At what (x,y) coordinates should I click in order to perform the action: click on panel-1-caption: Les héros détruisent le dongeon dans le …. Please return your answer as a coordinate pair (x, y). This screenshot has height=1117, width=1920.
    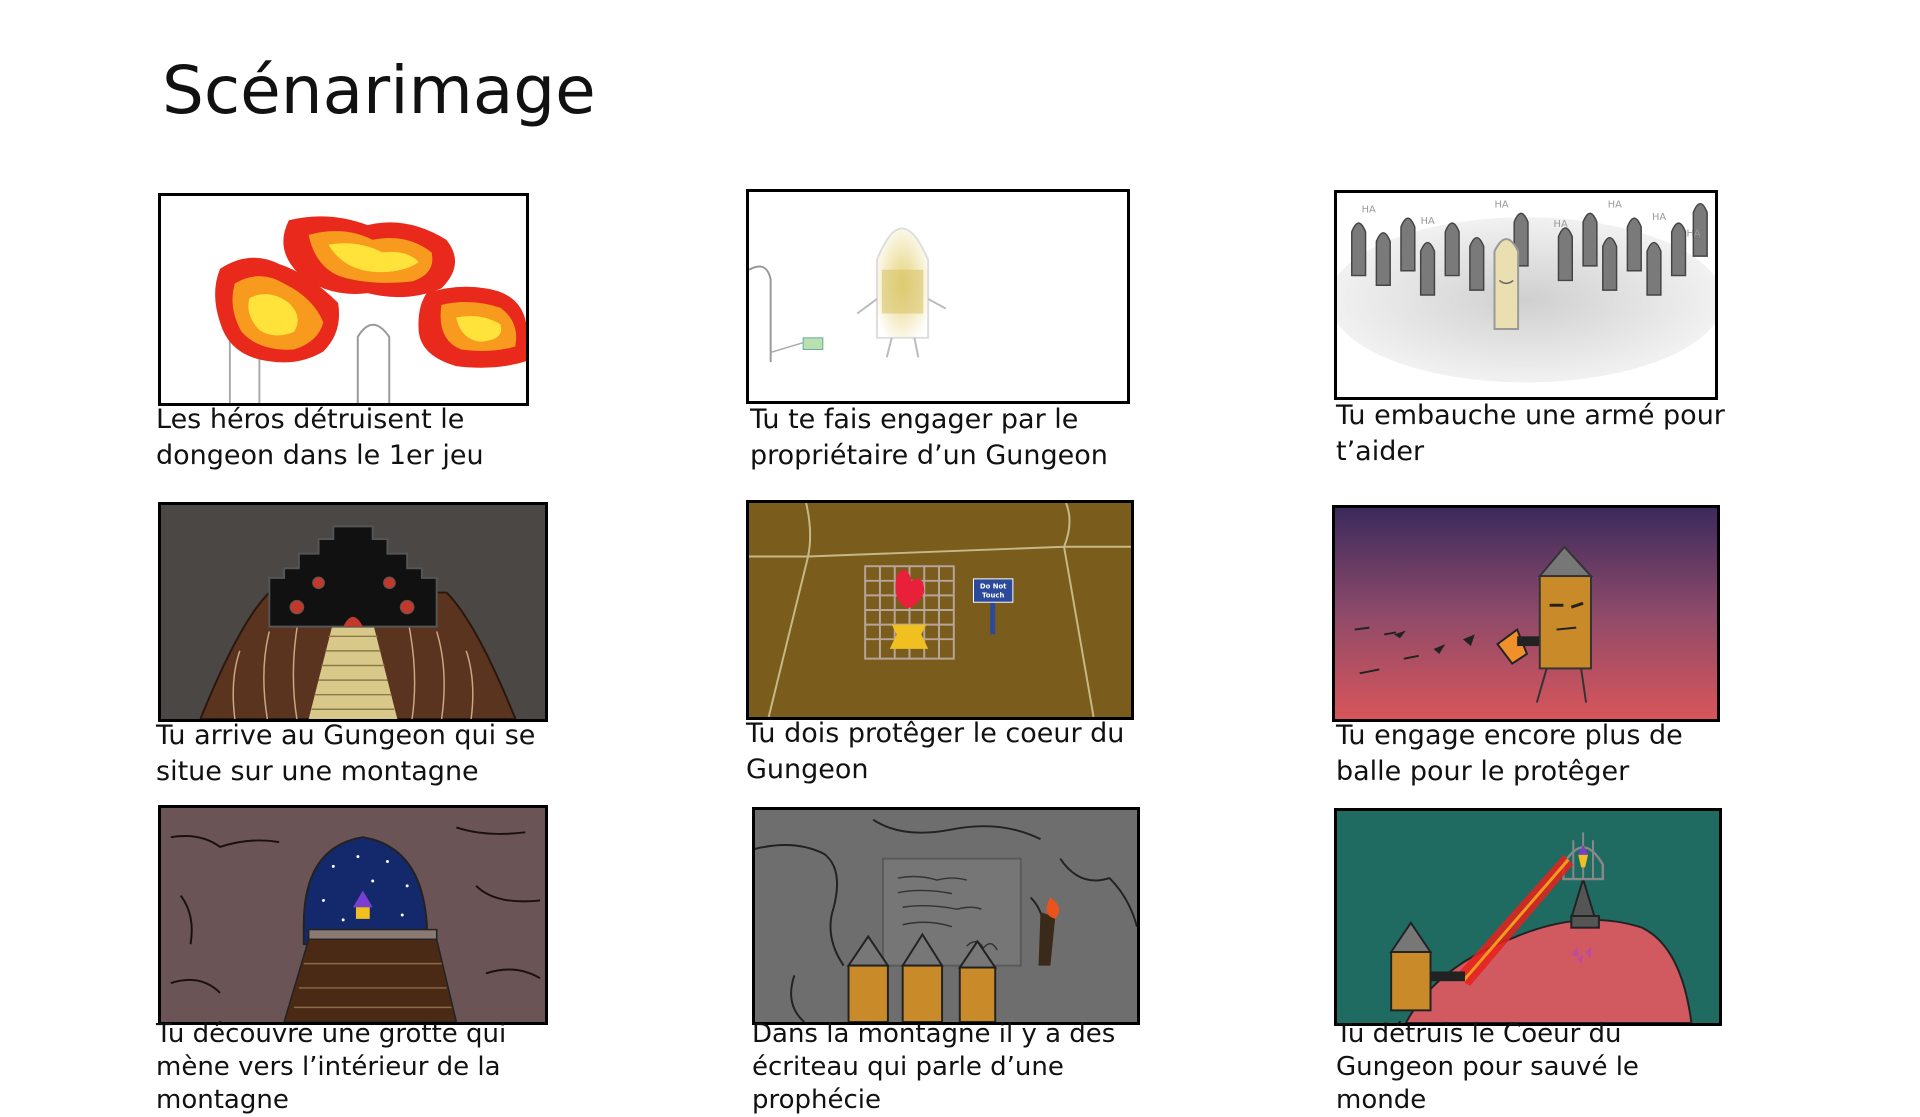
    Looking at the image, I should click on (320, 437).